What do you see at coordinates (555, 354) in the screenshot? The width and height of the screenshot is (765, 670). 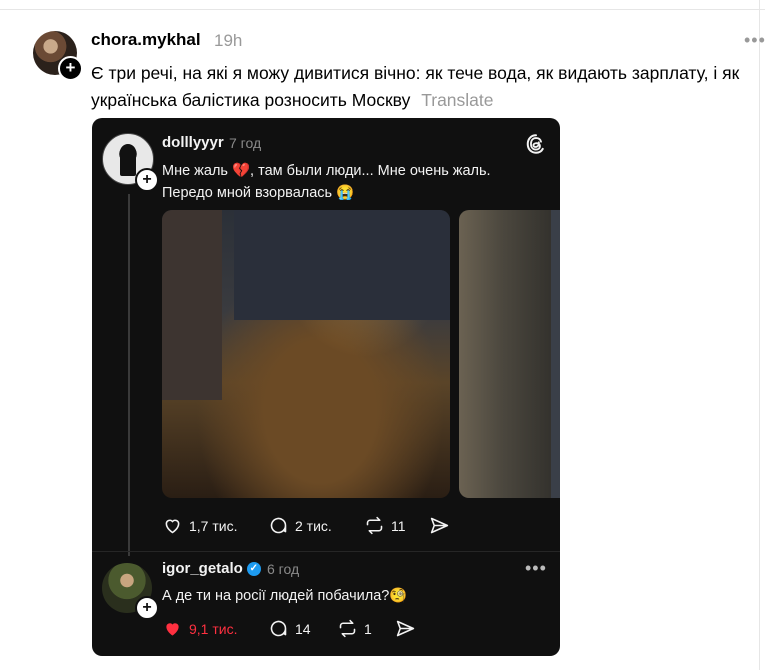 I see `photo-sky` at bounding box center [555, 354].